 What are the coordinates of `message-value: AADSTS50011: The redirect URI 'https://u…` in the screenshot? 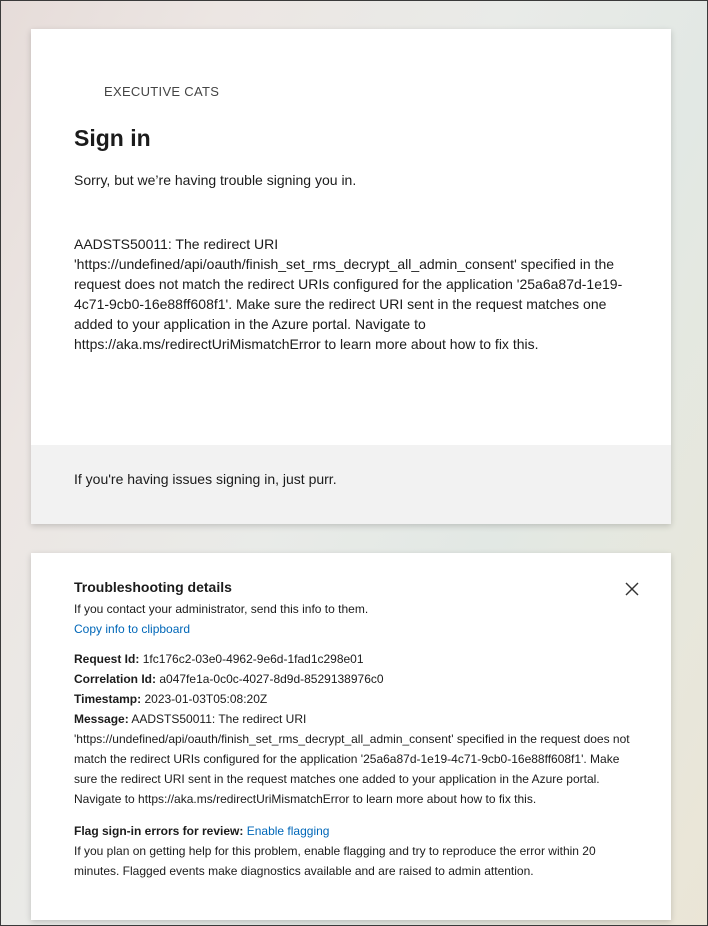 It's located at (352, 759).